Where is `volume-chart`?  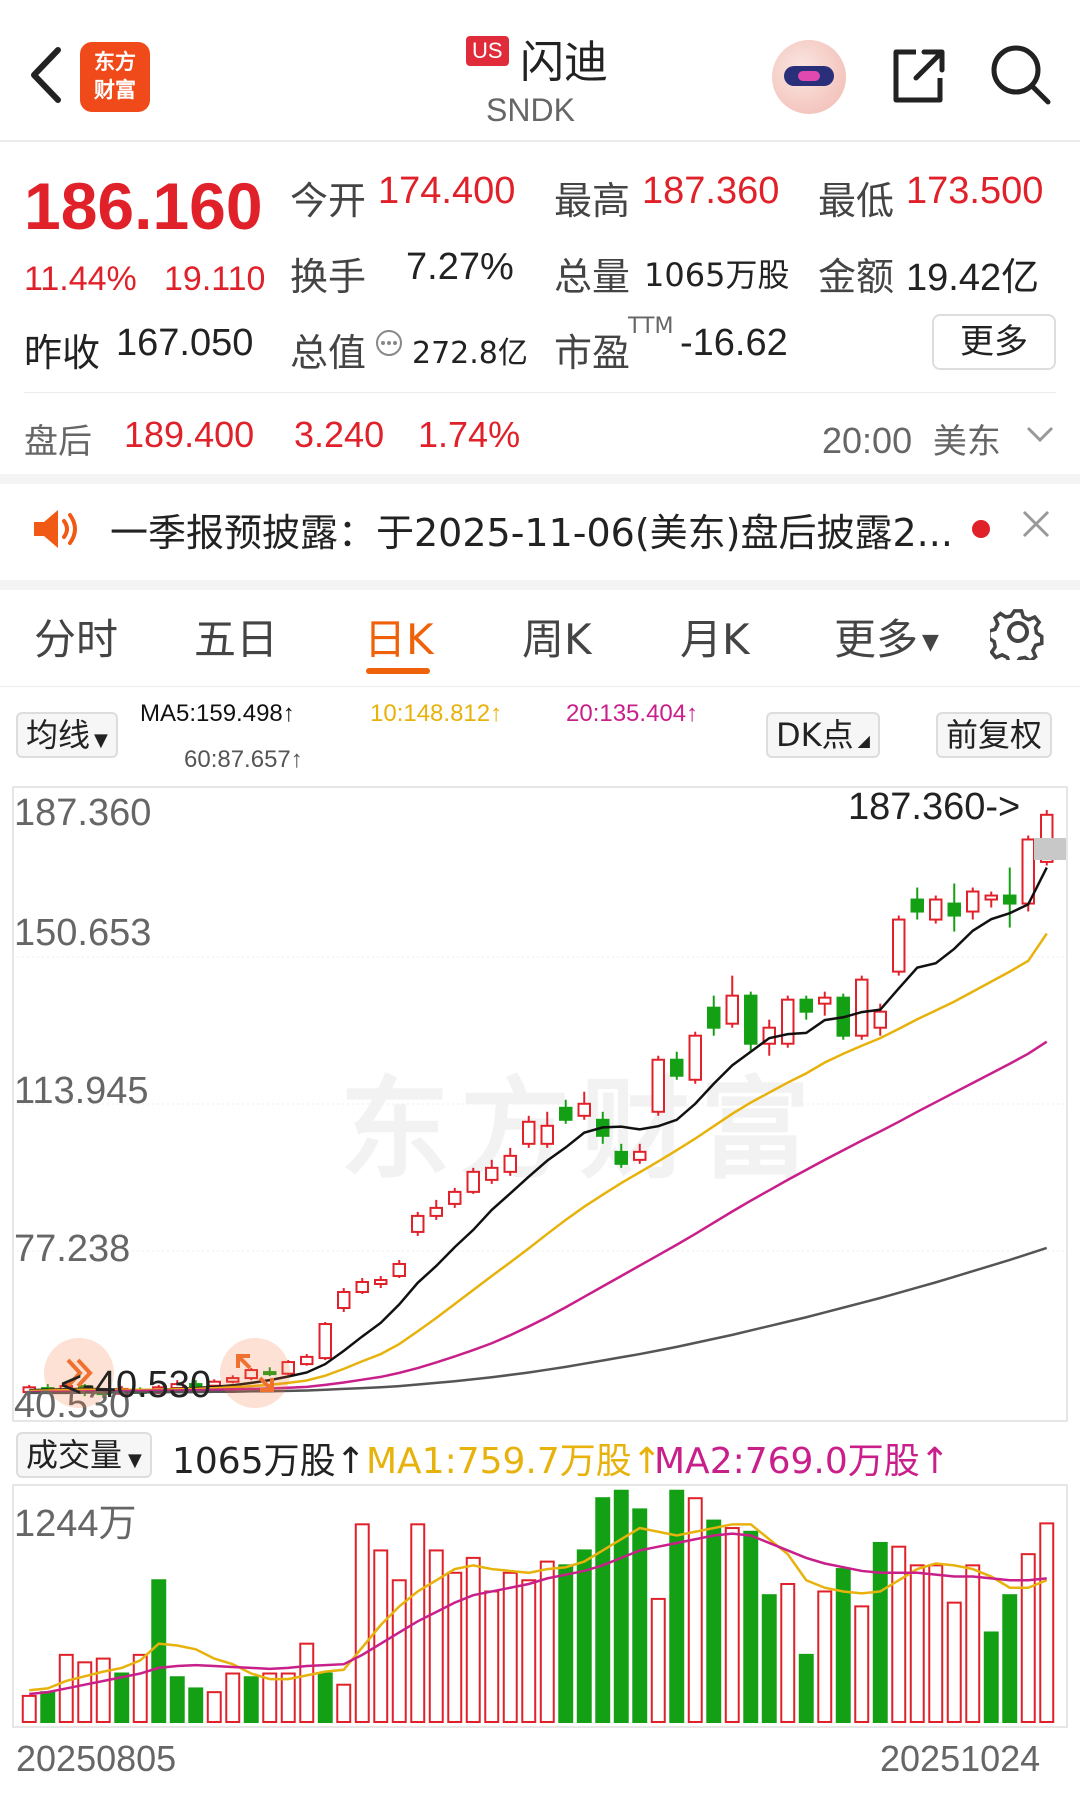 volume-chart is located at coordinates (540, 1606).